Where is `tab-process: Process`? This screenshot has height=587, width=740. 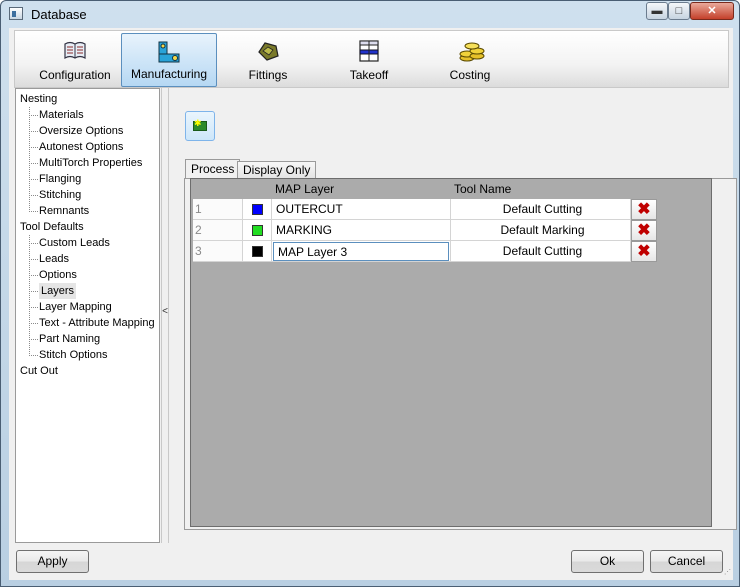 tab-process: Process is located at coordinates (213, 169).